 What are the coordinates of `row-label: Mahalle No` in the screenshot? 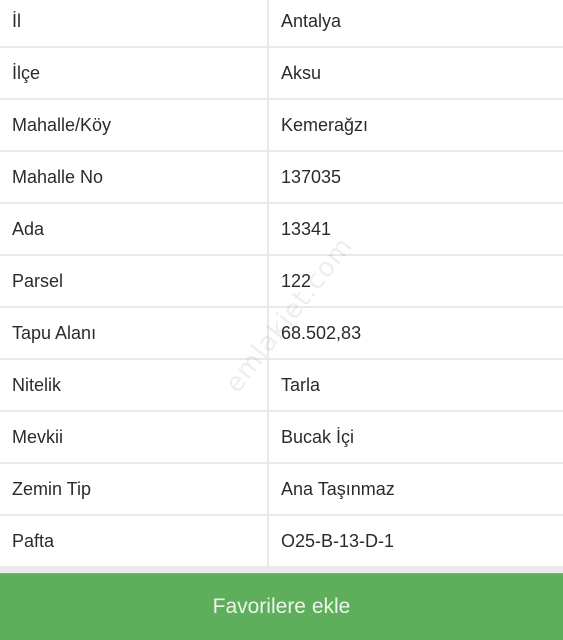 It's located at (133, 177).